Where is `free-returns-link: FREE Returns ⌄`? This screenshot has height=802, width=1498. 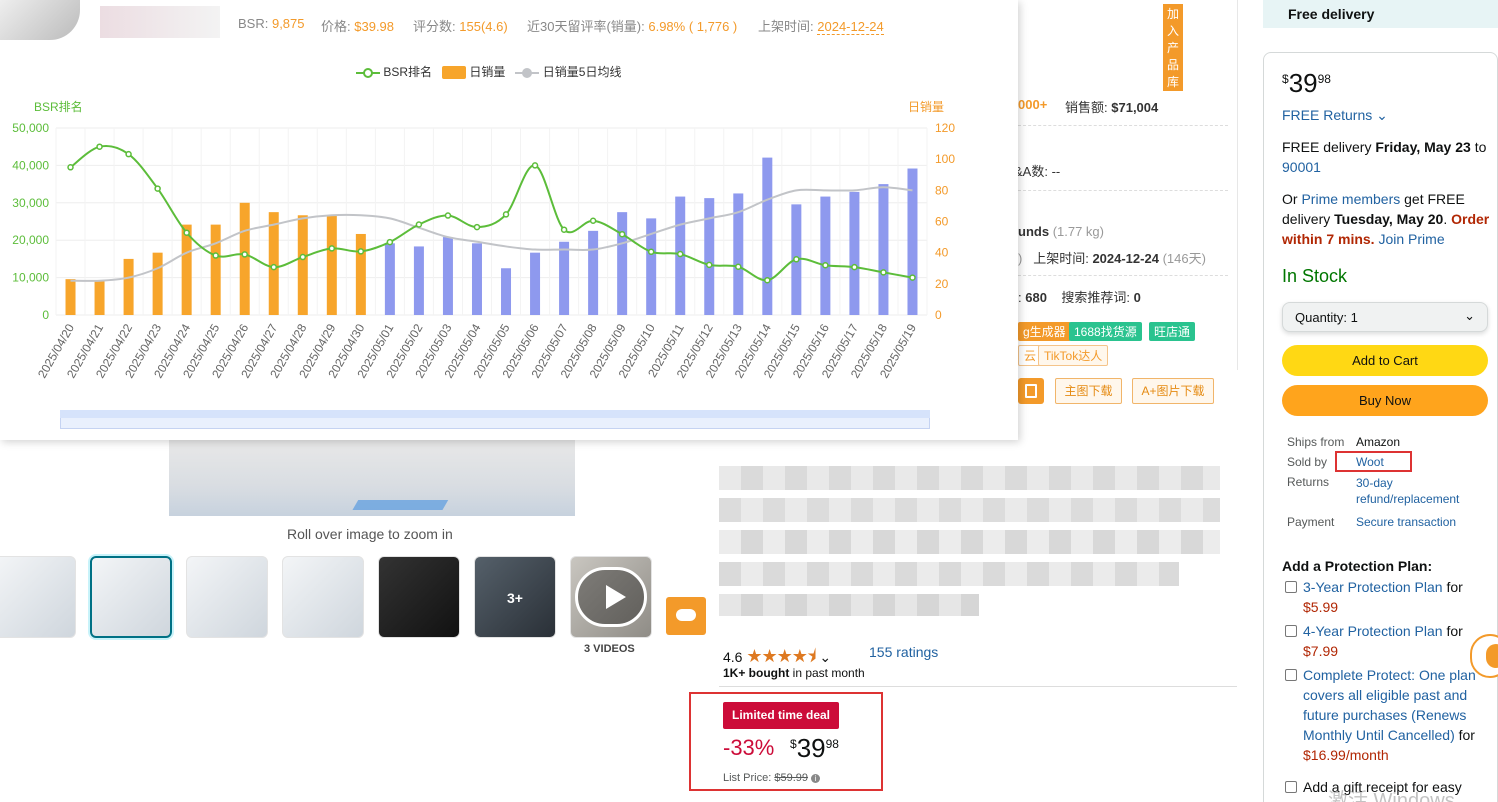
free-returns-link: FREE Returns ⌄ is located at coordinates (1335, 115).